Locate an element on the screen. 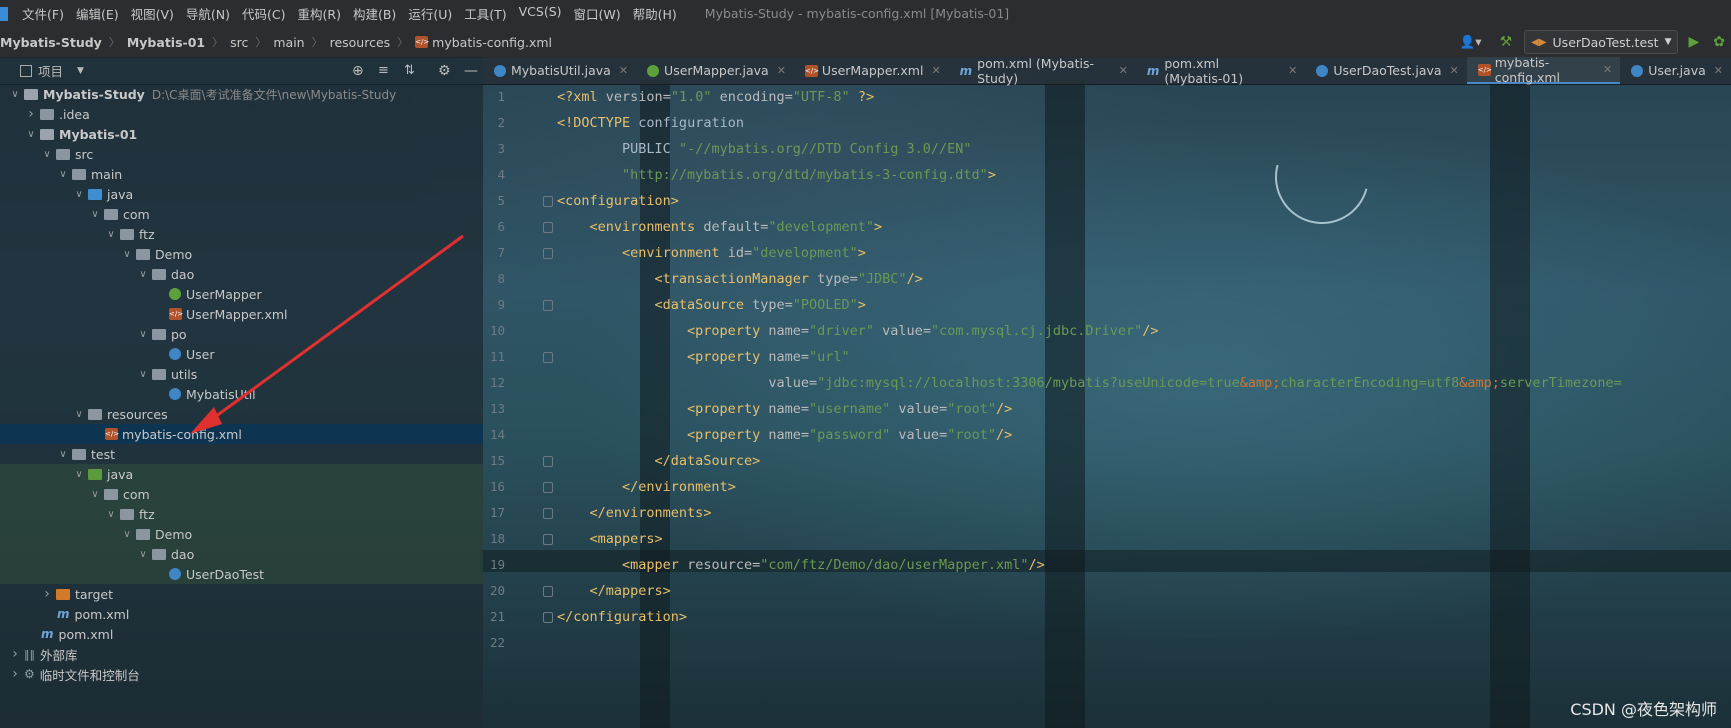  breadcrumb-item: Mybatis-Study is located at coordinates (51, 42).